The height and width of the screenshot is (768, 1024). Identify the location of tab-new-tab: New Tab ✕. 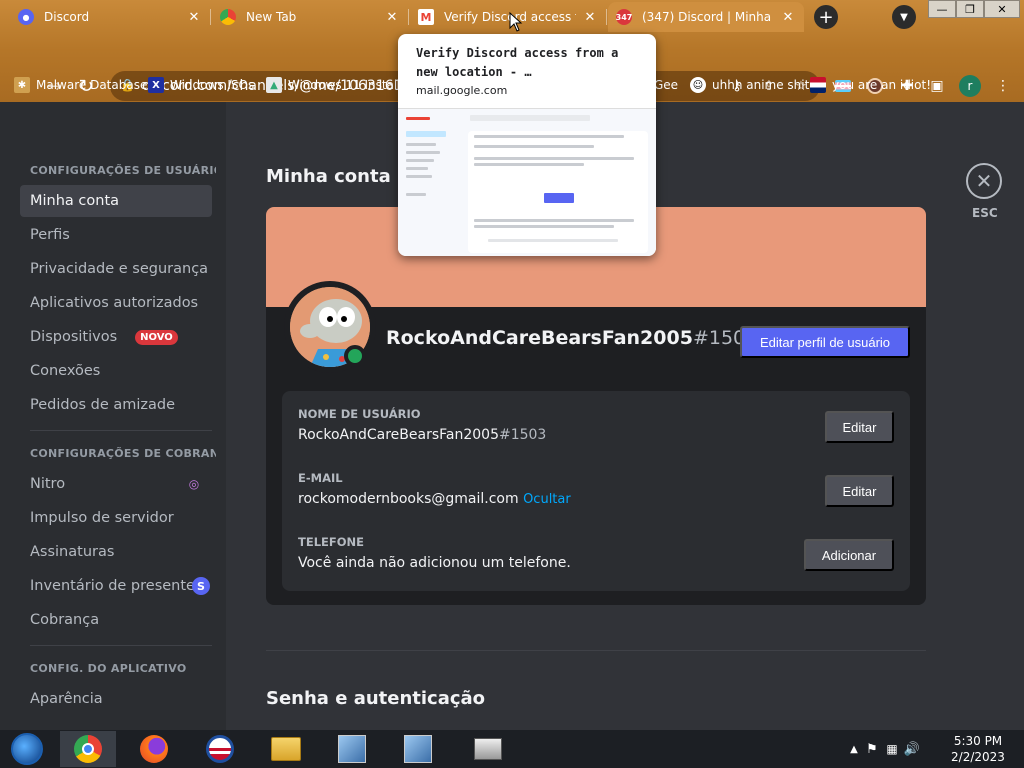
(310, 17).